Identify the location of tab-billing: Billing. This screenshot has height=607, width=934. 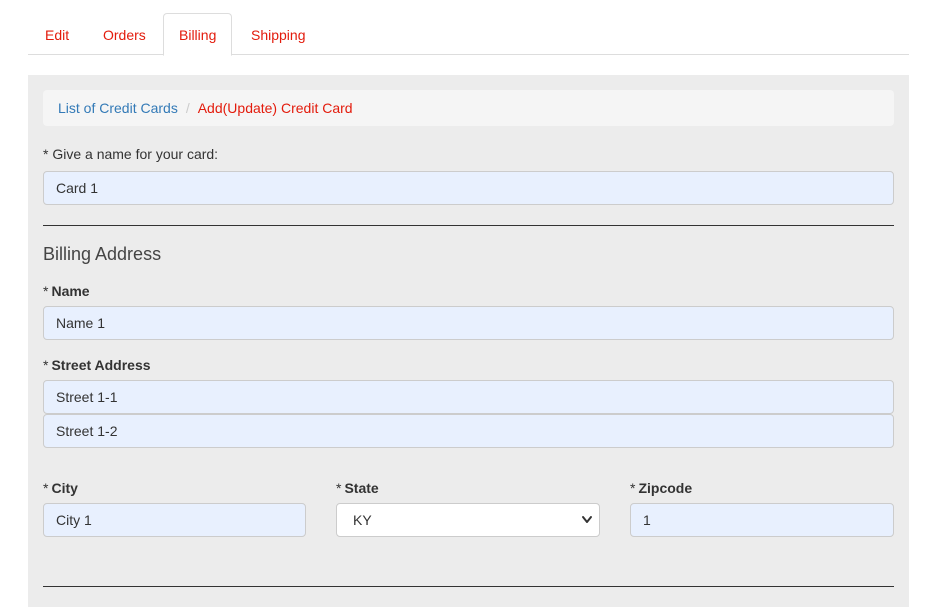
(198, 34).